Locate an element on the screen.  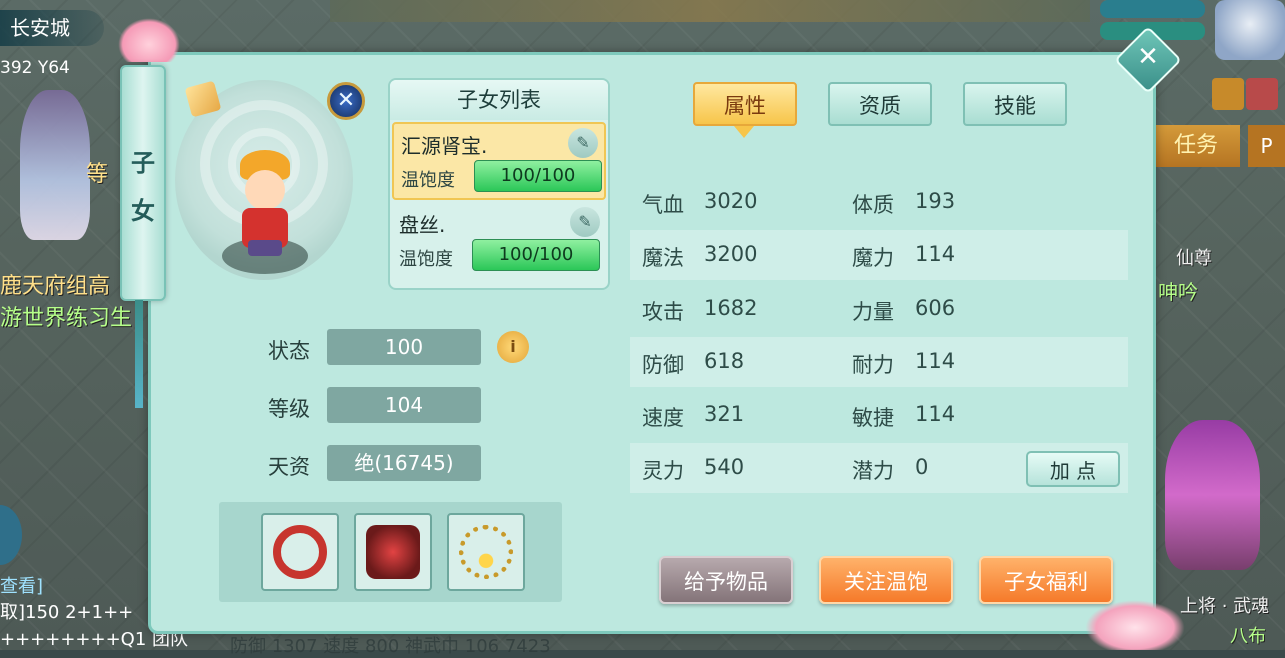
attribute-name: 体质 is located at coordinates (873, 205).